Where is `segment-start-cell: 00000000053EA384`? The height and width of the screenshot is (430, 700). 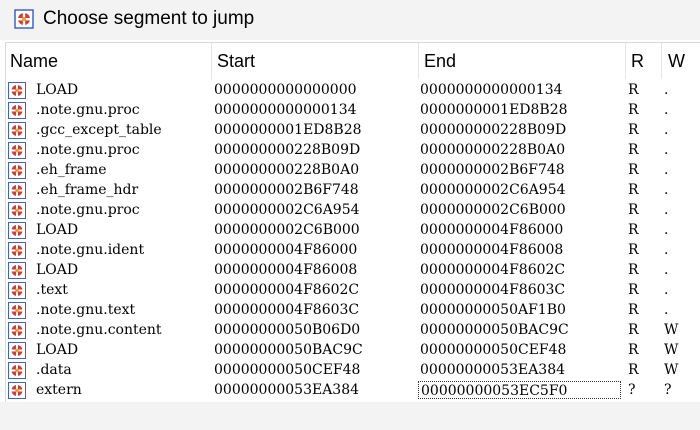
segment-start-cell: 00000000053EA384 is located at coordinates (287, 390).